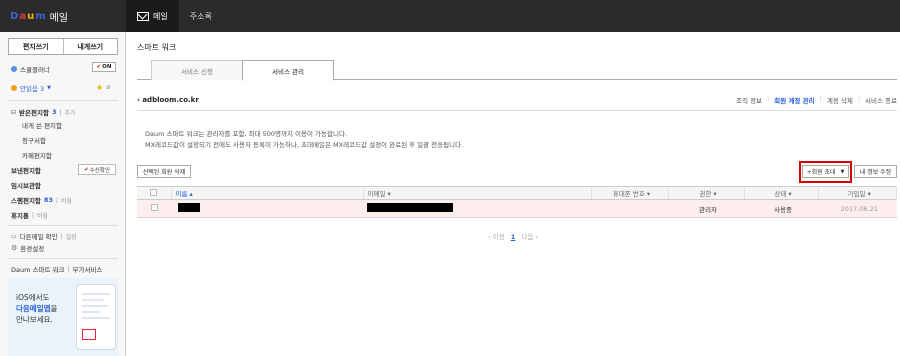 The height and width of the screenshot is (356, 900). I want to click on spam-label: 스팸편지함, so click(26, 201).